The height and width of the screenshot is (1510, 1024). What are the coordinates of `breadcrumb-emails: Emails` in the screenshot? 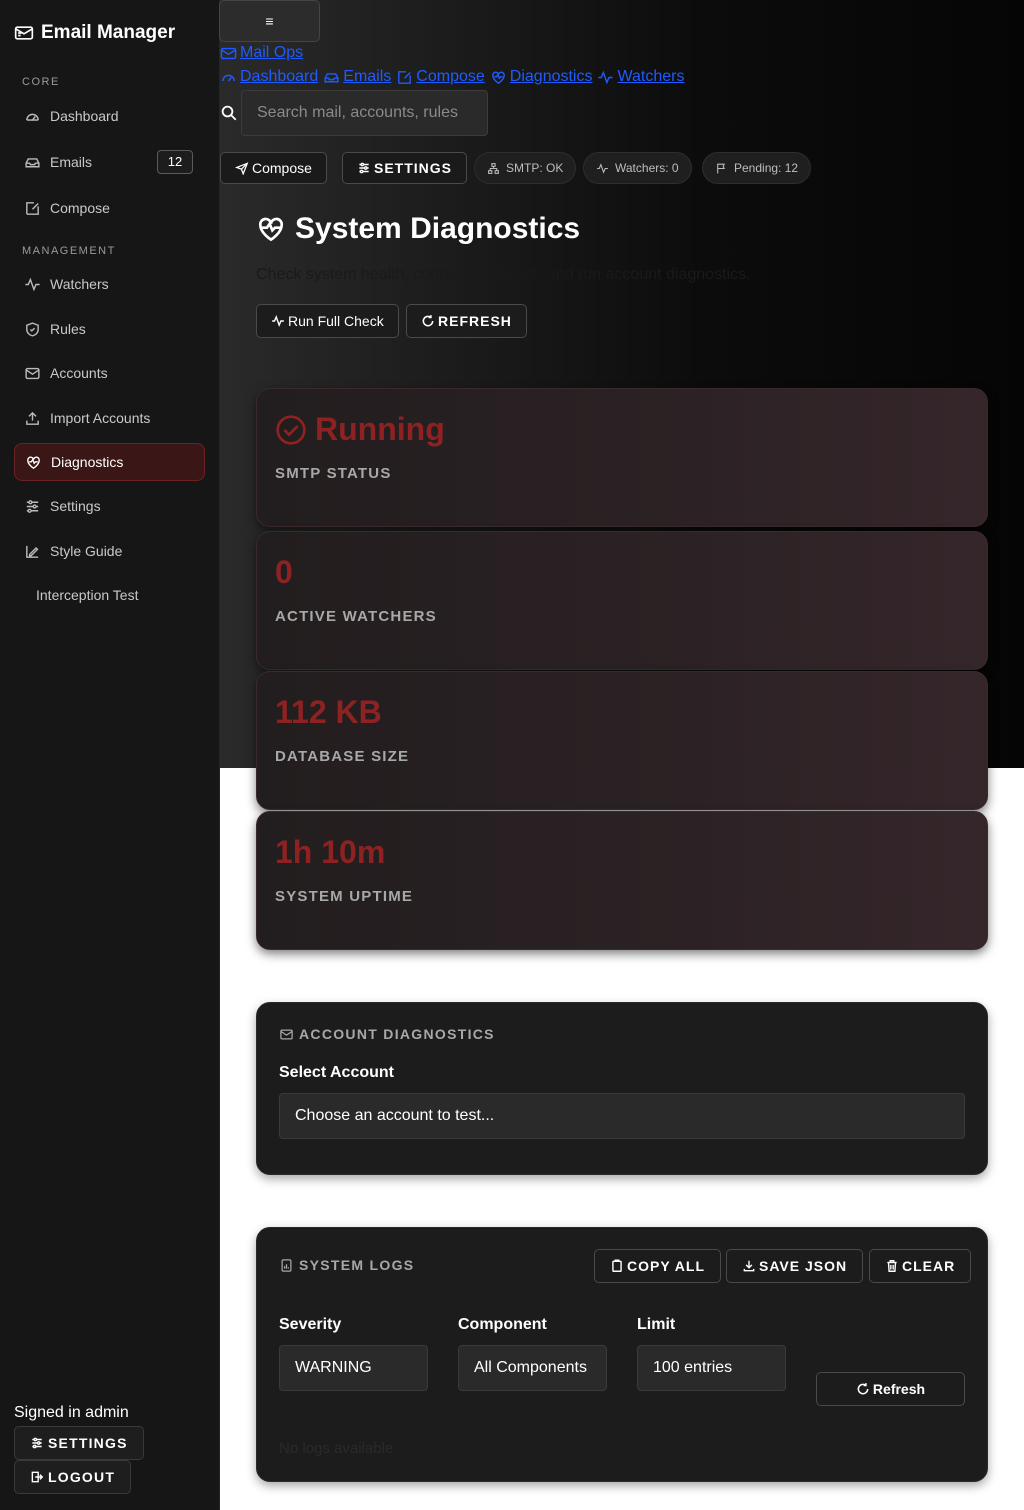 It's located at (357, 77).